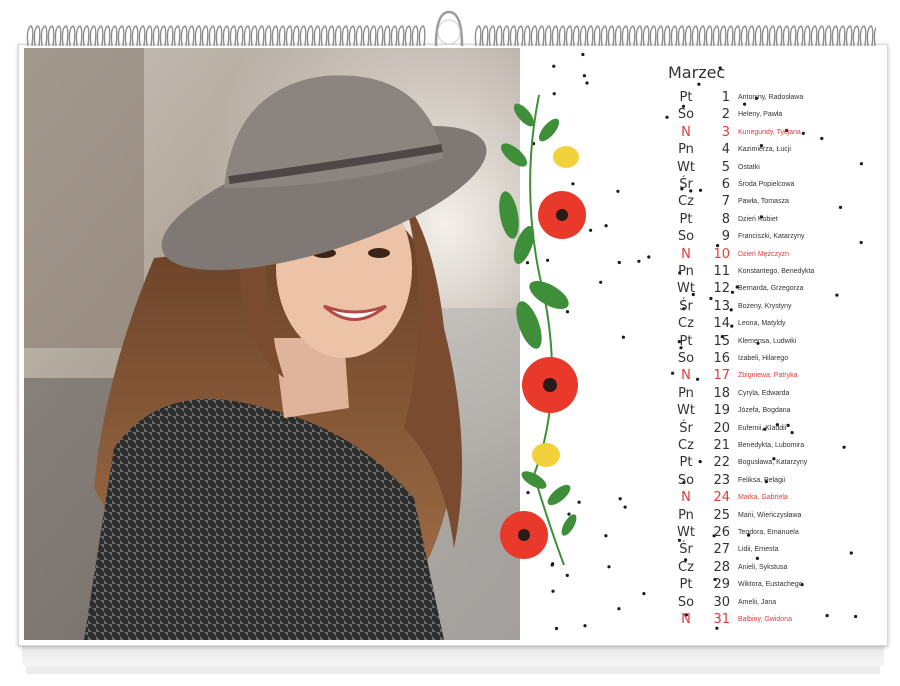  Describe the element at coordinates (721, 585) in the screenshot. I see `day-number: 29` at that location.